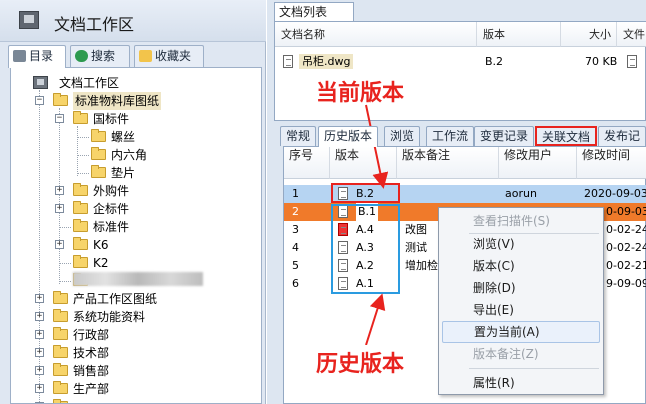  What do you see at coordinates (111, 191) in the screenshot?
I see `tree-node-label: 外购件` at bounding box center [111, 191].